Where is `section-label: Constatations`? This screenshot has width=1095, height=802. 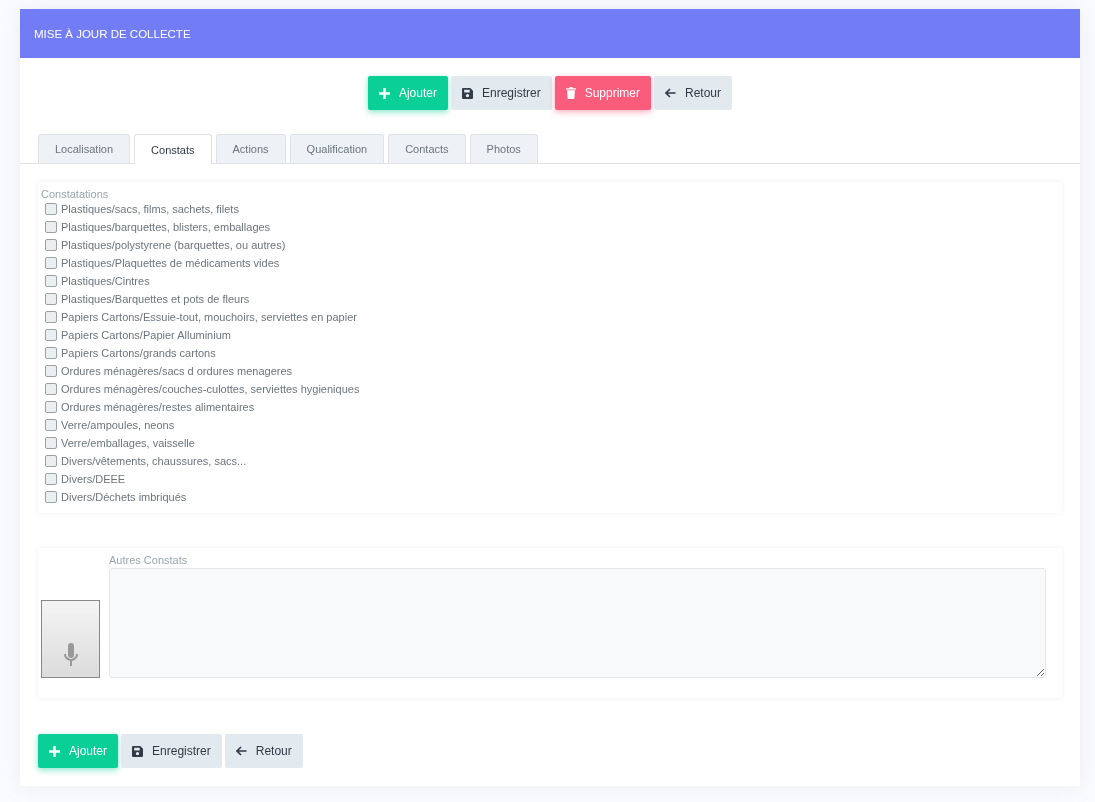
section-label: Constatations is located at coordinates (75, 194).